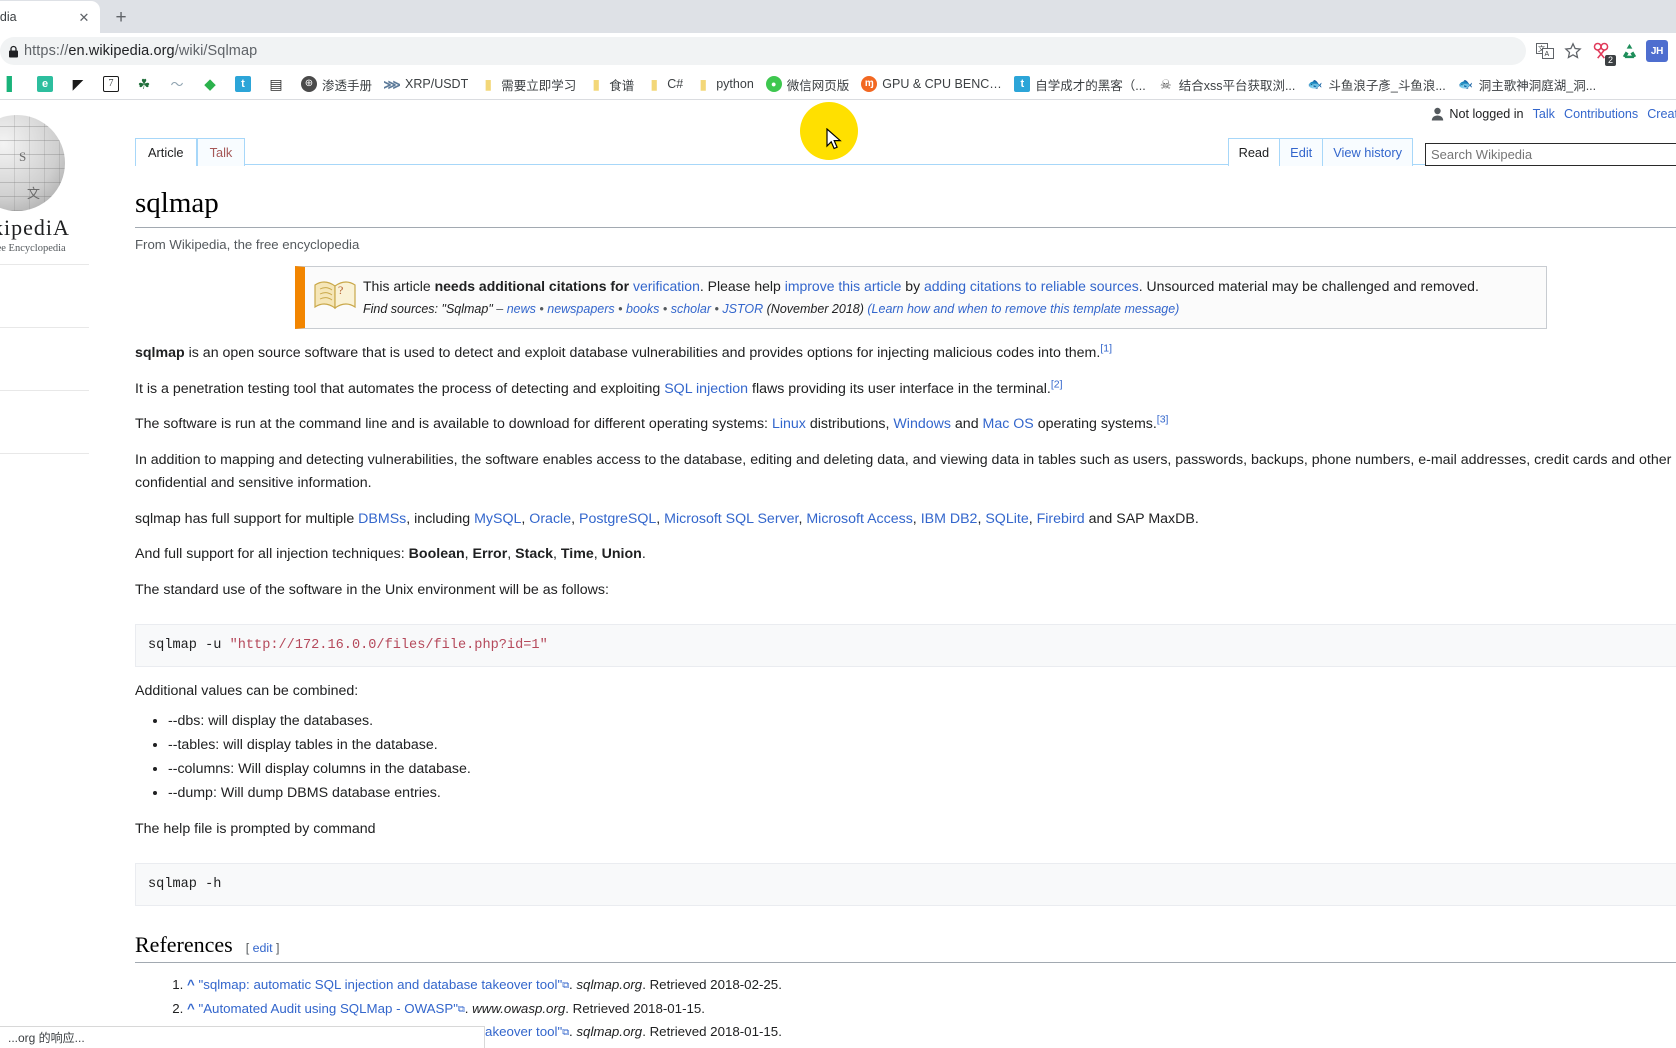 This screenshot has height=1048, width=1676. I want to click on citation-ref: [3], so click(1163, 420).